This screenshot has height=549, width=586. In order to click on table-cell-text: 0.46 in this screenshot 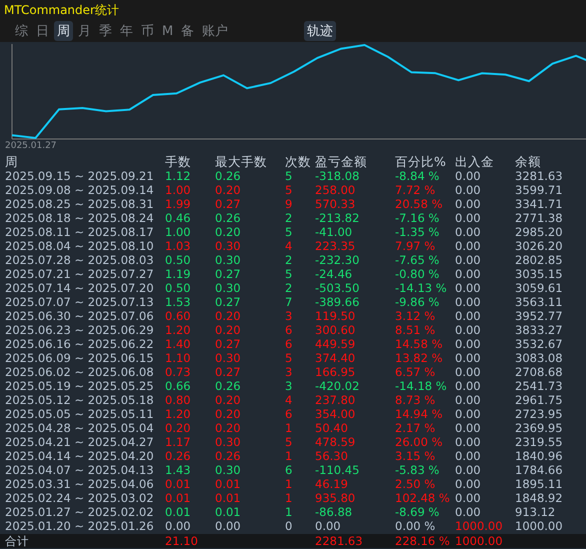, I will do `click(178, 218)`.